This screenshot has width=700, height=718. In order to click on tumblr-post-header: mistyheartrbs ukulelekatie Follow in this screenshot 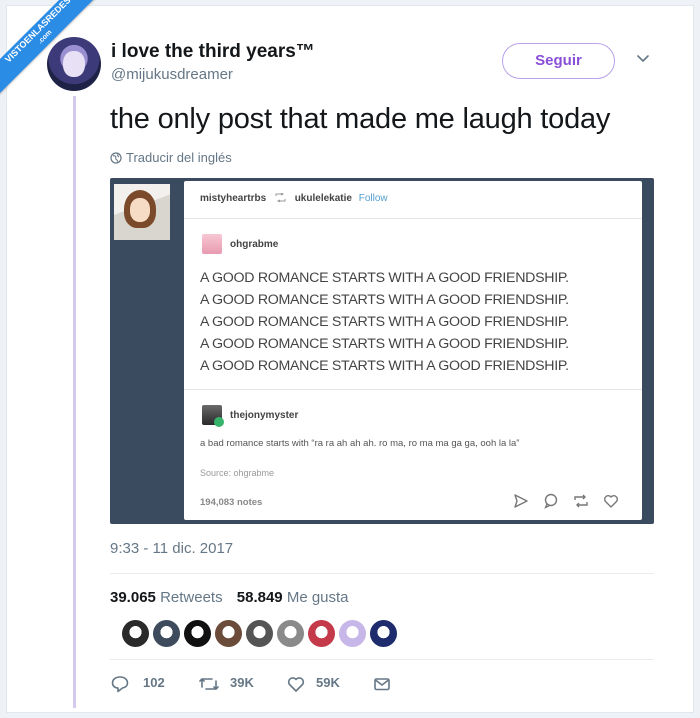, I will do `click(294, 198)`.